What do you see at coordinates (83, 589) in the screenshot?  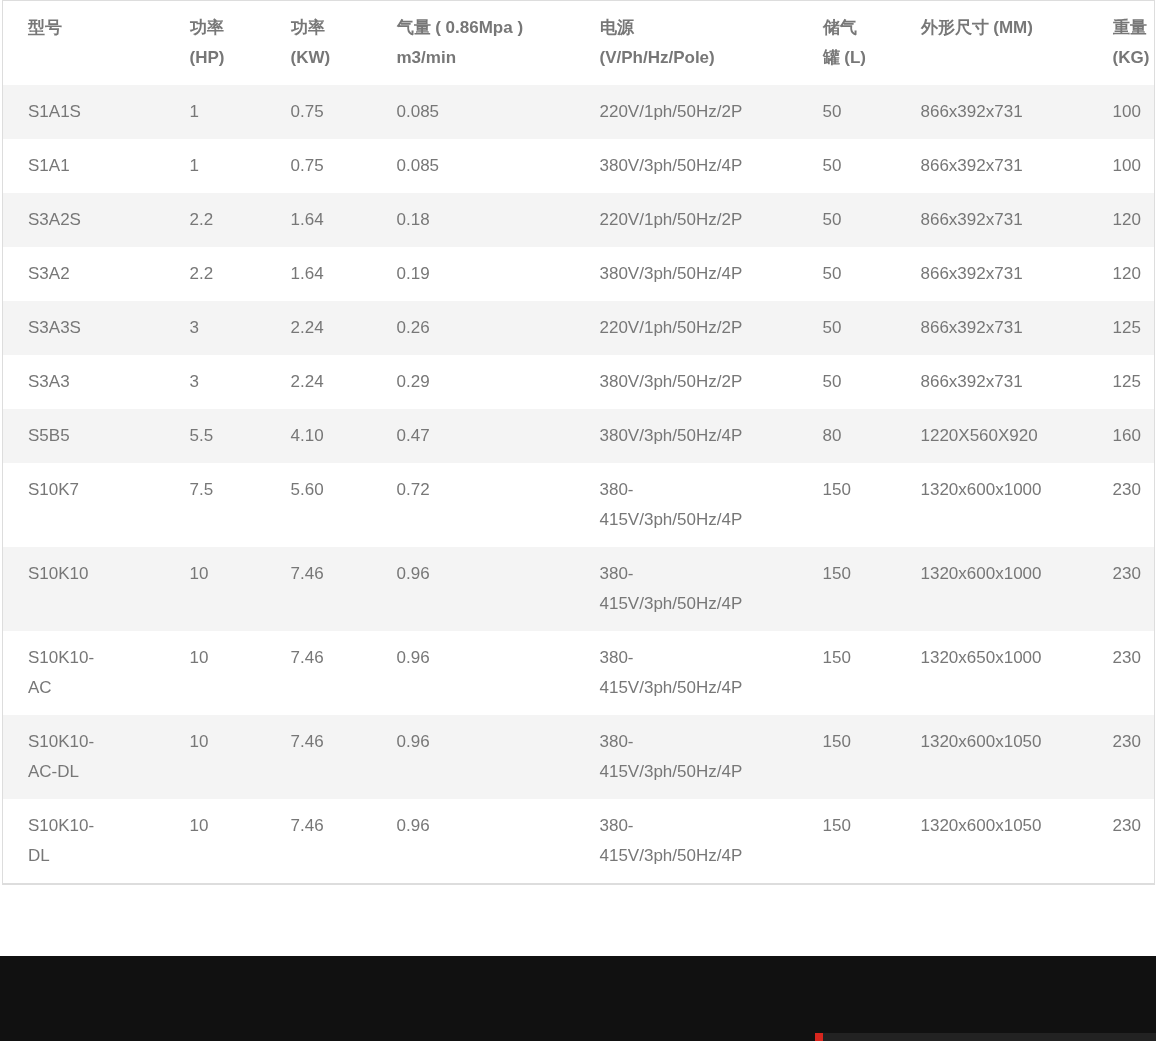 I see `table-cell: S10K10` at bounding box center [83, 589].